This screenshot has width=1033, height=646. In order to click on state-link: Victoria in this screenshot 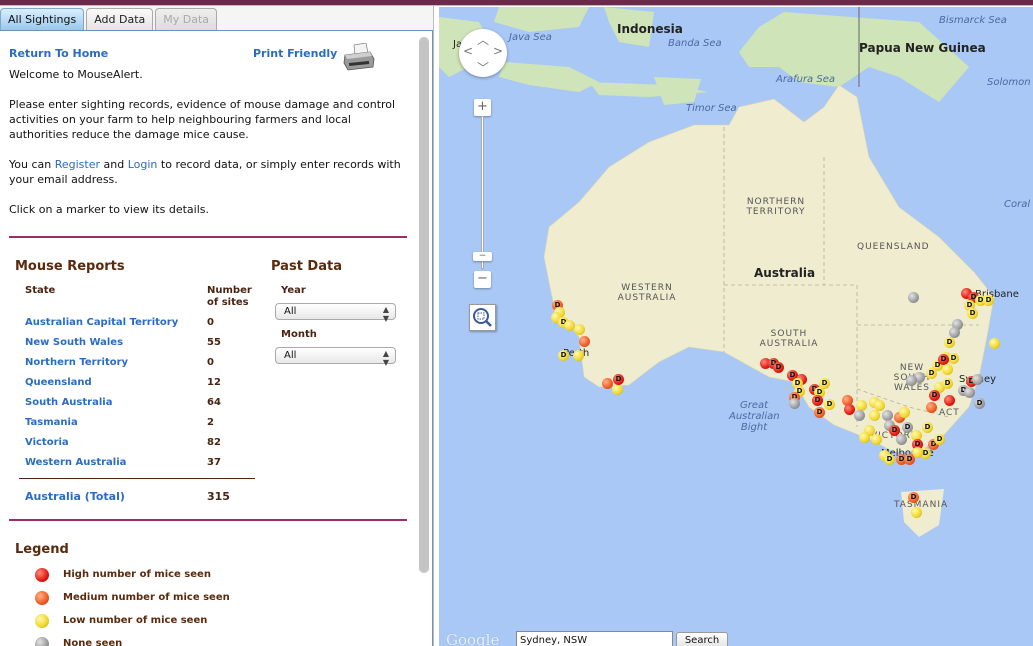, I will do `click(47, 442)`.